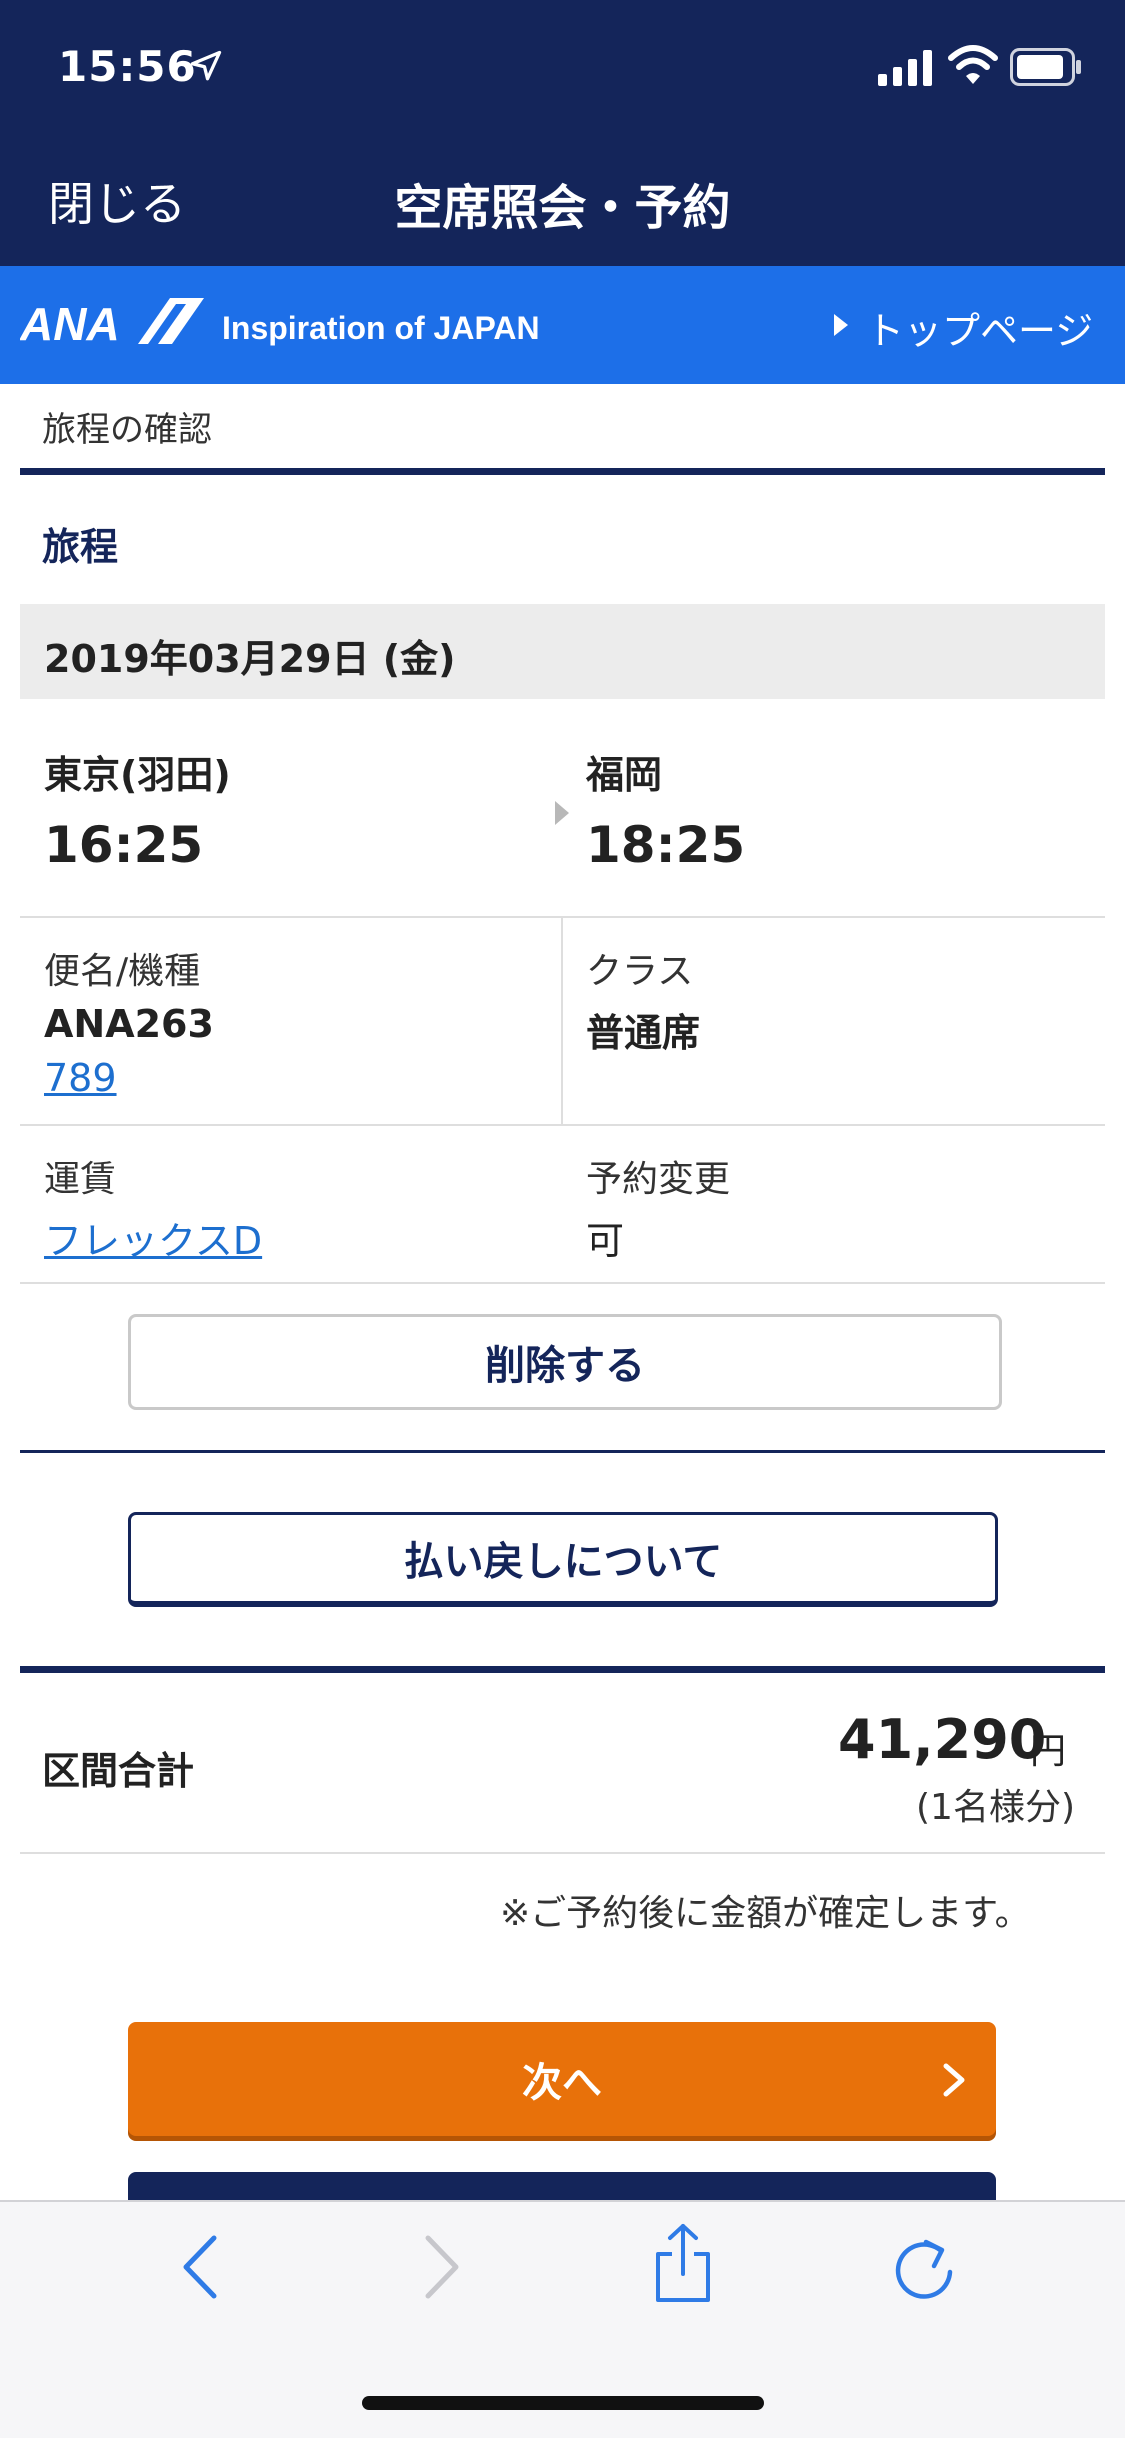  What do you see at coordinates (683, 2263) in the screenshot?
I see `share-icon` at bounding box center [683, 2263].